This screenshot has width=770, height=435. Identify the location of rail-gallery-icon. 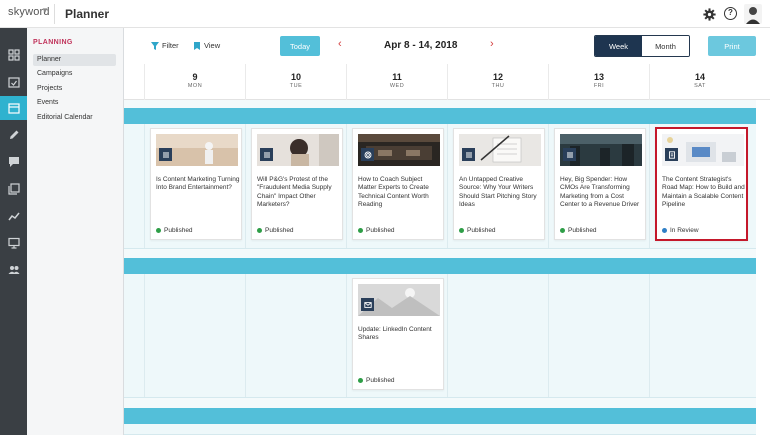
(13, 189).